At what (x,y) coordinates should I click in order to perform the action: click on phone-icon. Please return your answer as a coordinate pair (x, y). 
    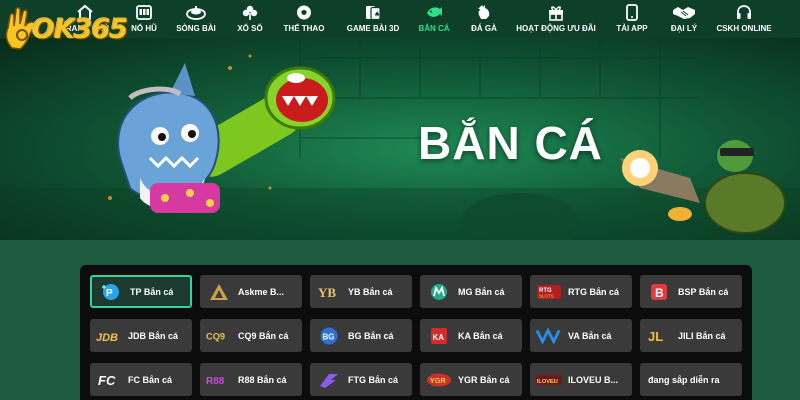
    Looking at the image, I should click on (632, 12).